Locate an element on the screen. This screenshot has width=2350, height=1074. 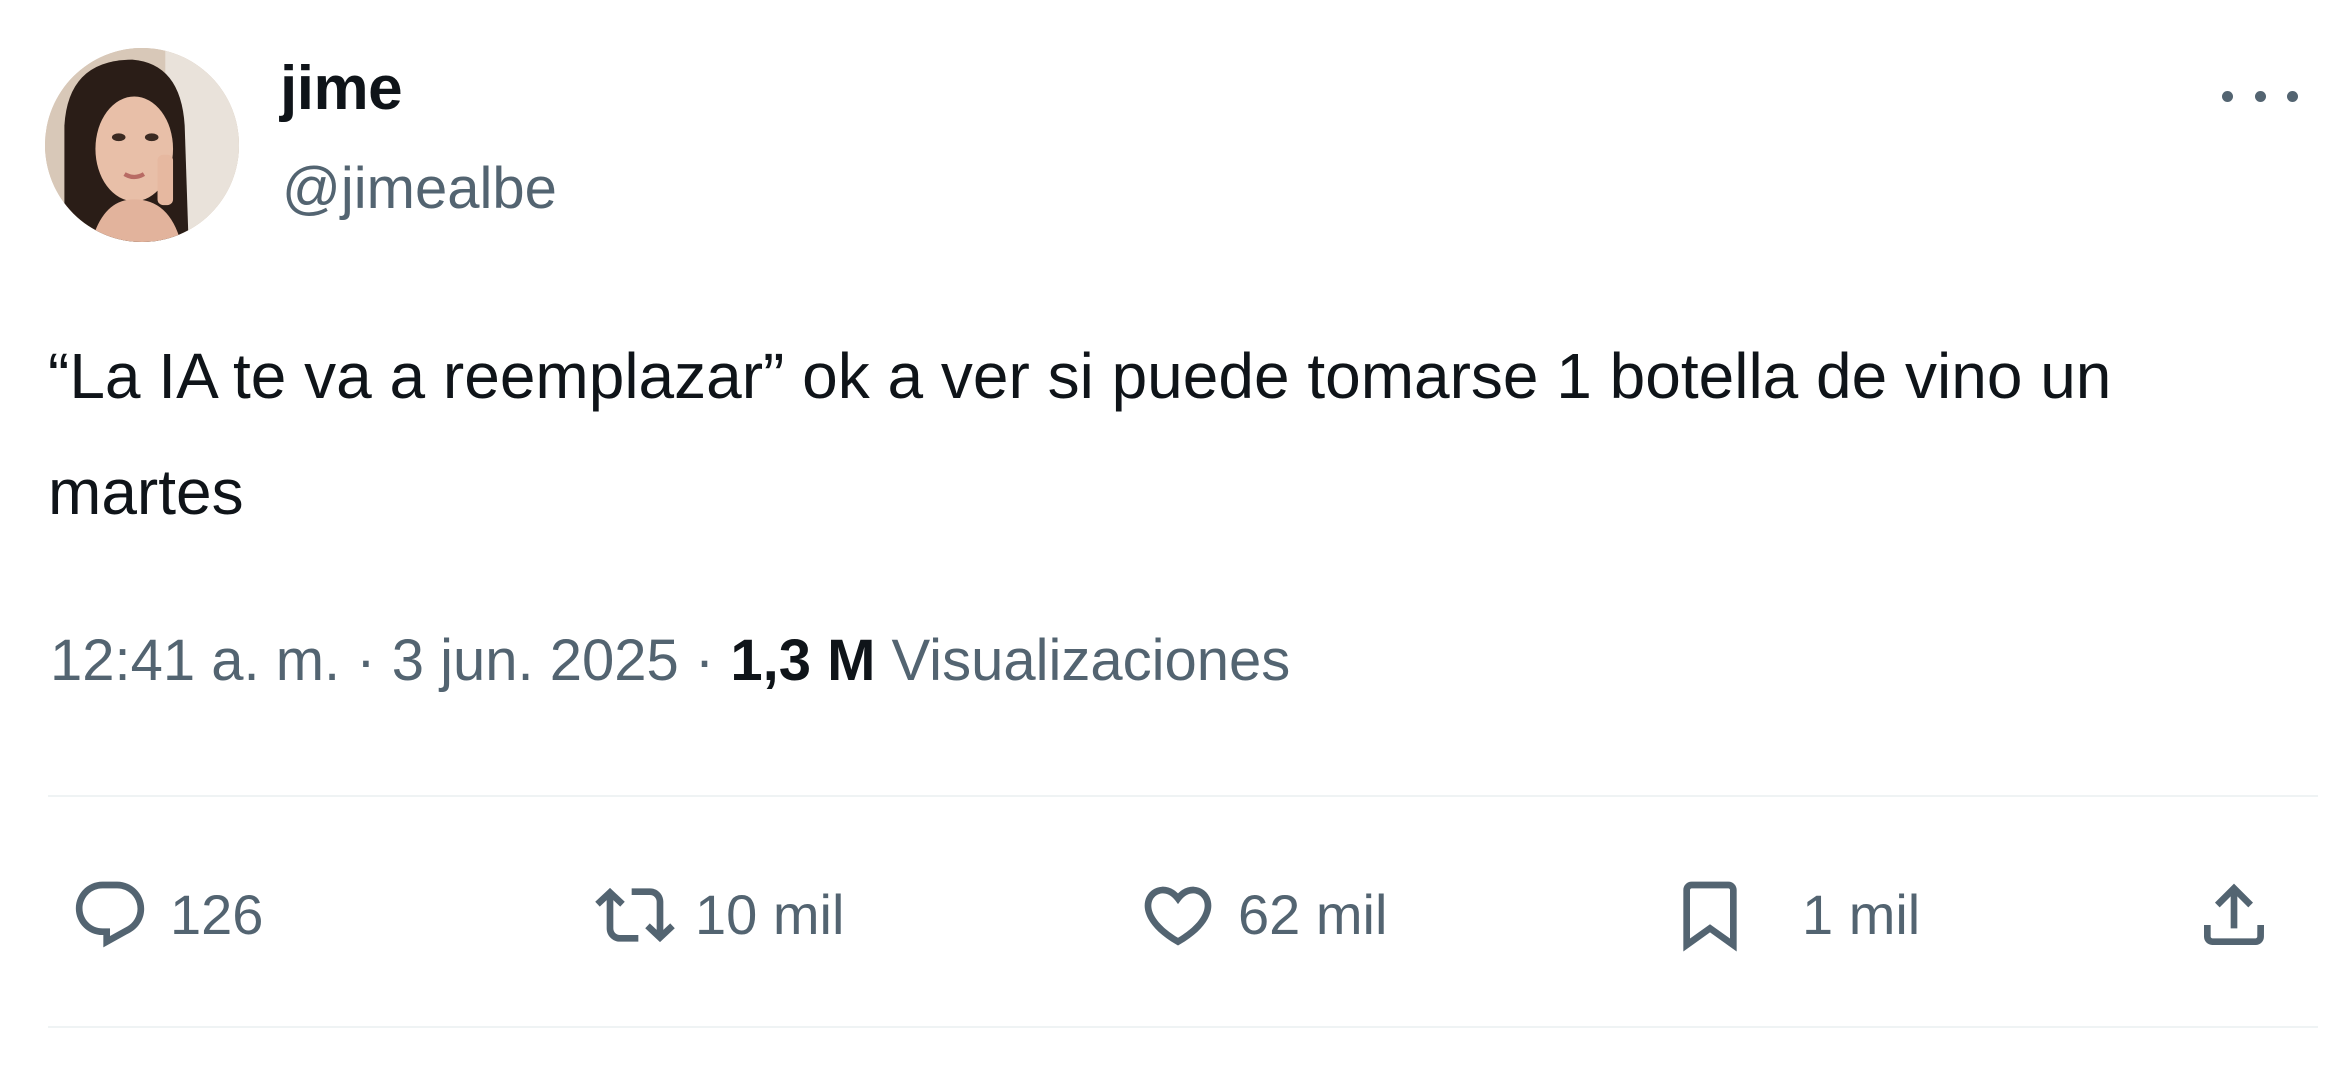
avatar is located at coordinates (142, 145).